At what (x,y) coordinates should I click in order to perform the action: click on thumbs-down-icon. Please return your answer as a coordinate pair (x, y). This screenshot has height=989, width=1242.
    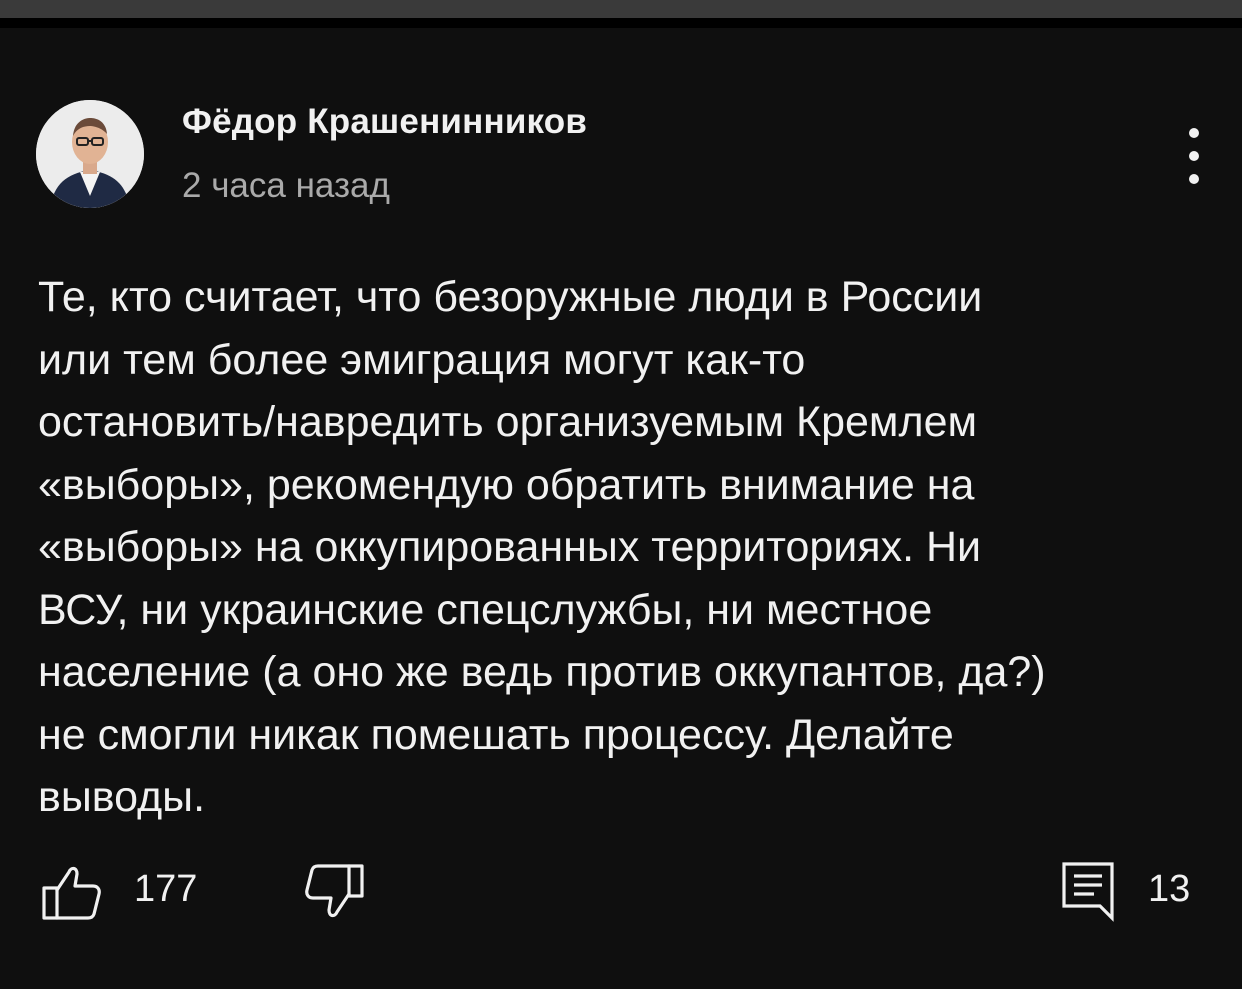
    Looking at the image, I should click on (334, 892).